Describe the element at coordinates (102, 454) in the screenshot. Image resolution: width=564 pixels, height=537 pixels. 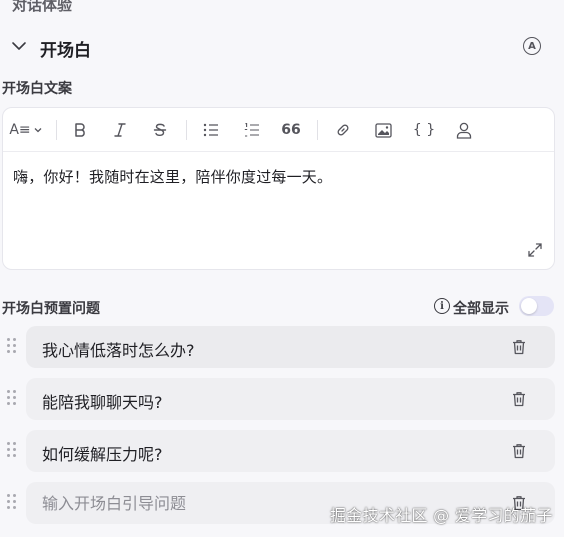
I see `question-text: 如何缓解压力呢?` at that location.